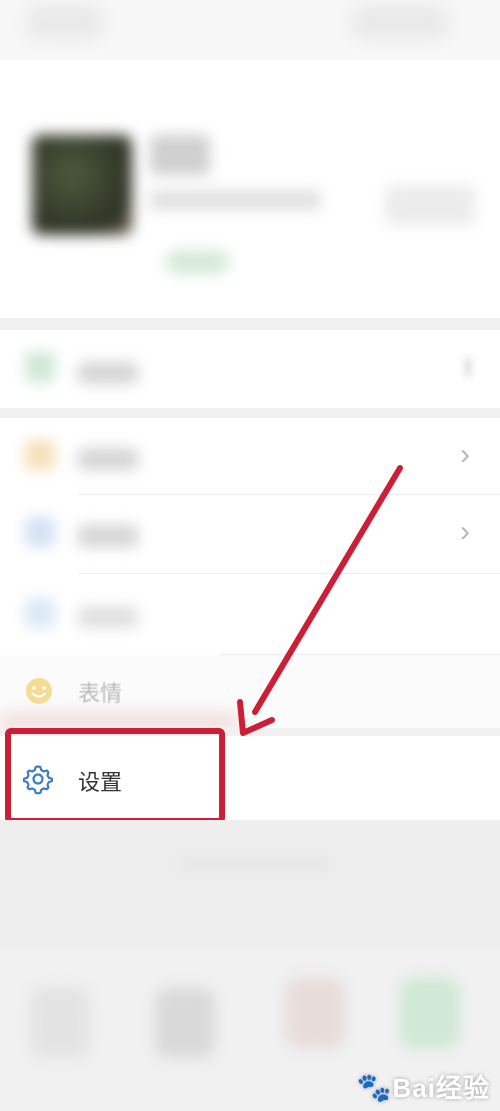  I want to click on tab-contacts, so click(185, 1023).